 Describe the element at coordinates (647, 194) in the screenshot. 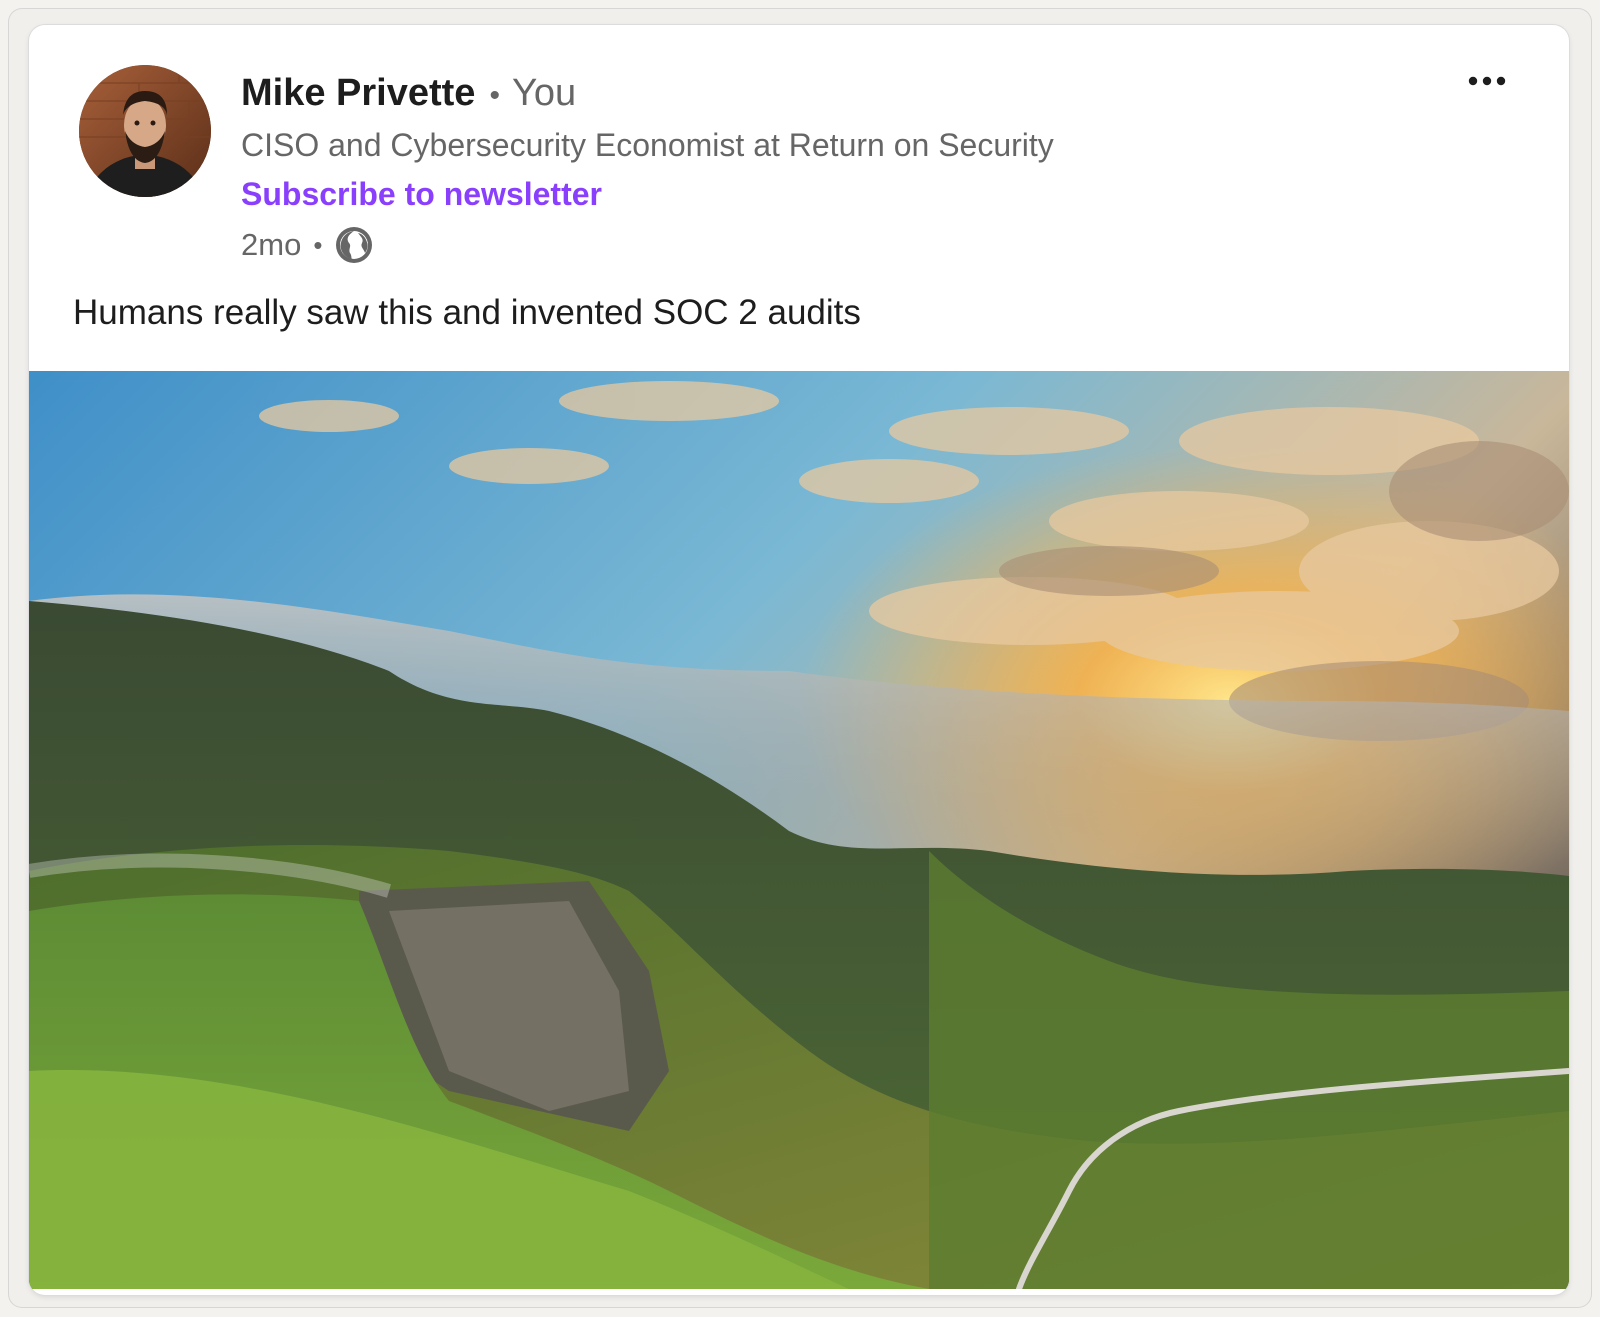

I see `subscribe-newsletter-link: Subscribe to newsletter` at that location.